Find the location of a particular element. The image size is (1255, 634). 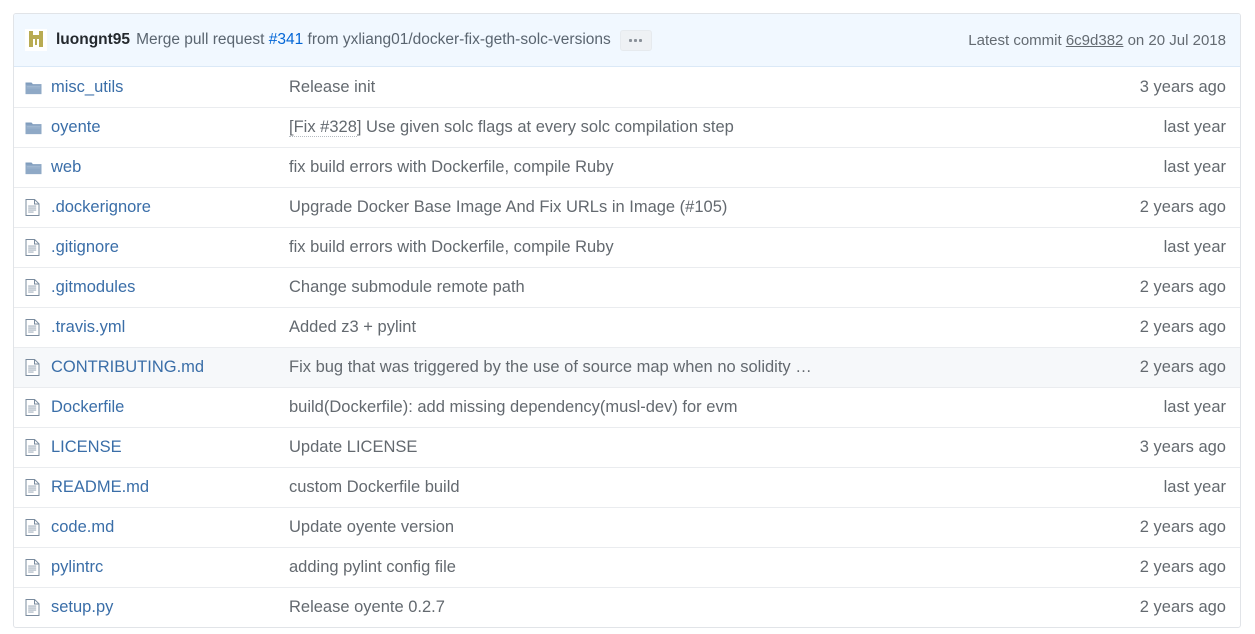

latest-commit-label: Latest commit is located at coordinates (1015, 40).